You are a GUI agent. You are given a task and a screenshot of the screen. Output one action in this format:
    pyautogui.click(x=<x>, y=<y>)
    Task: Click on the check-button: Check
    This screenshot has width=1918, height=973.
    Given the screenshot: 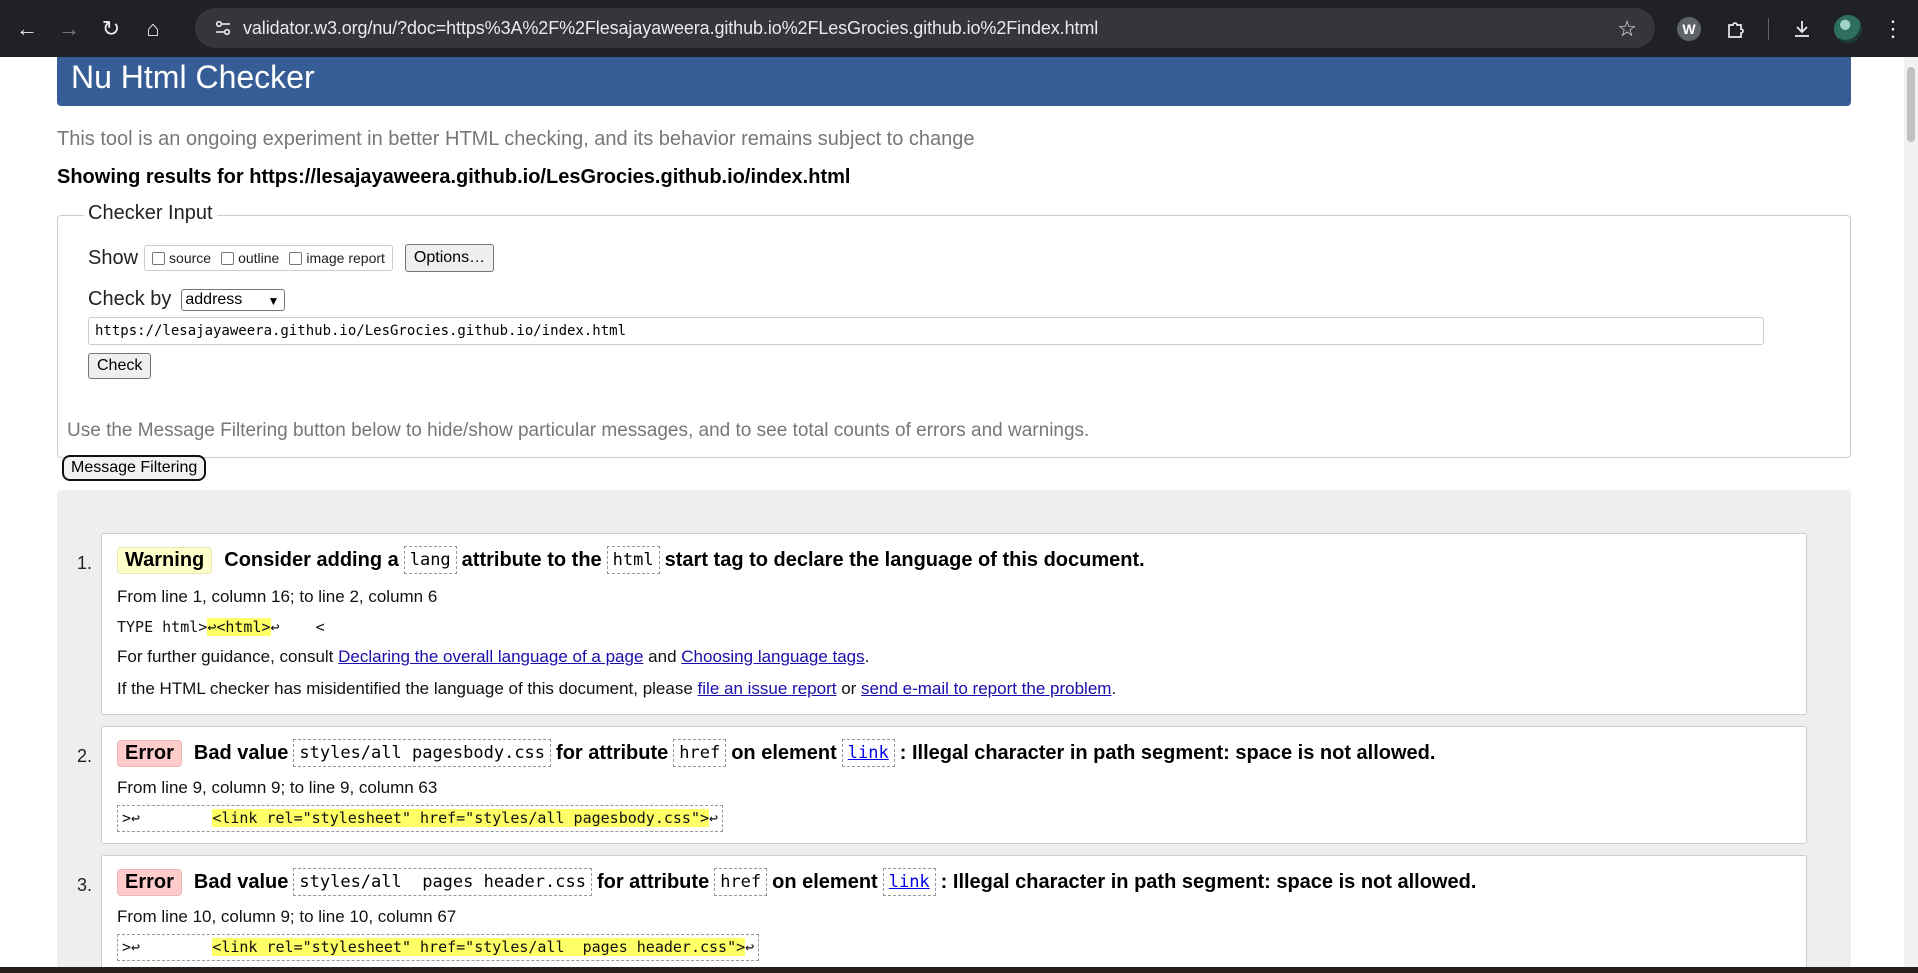 What is the action you would take?
    pyautogui.click(x=120, y=366)
    